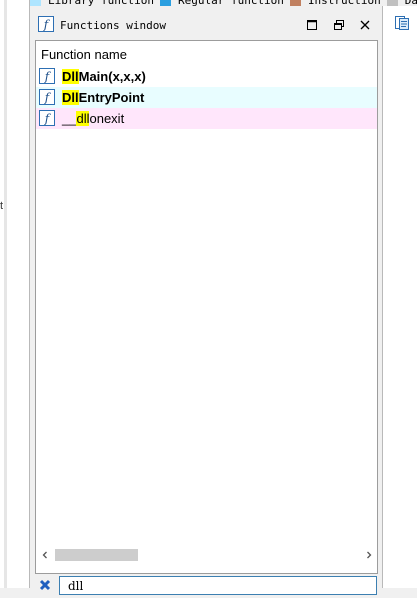 The width and height of the screenshot is (417, 598). I want to click on legend-label: Library function, so click(101, 3).